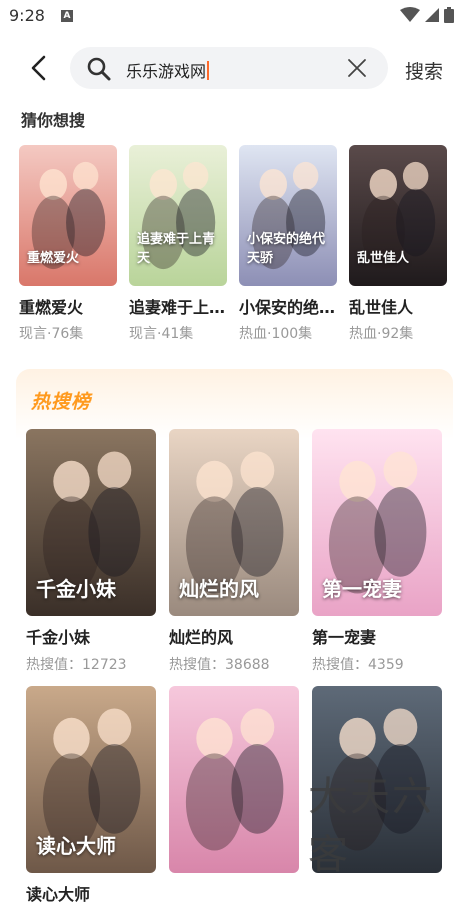 Image resolution: width=468 pixels, height=911 pixels. I want to click on hot-item, so click(234, 798).